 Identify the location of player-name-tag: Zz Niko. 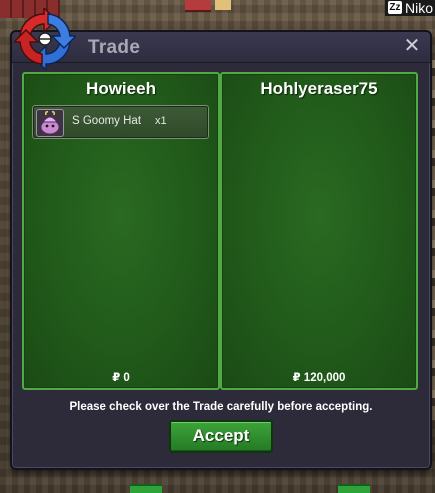
(409, 8).